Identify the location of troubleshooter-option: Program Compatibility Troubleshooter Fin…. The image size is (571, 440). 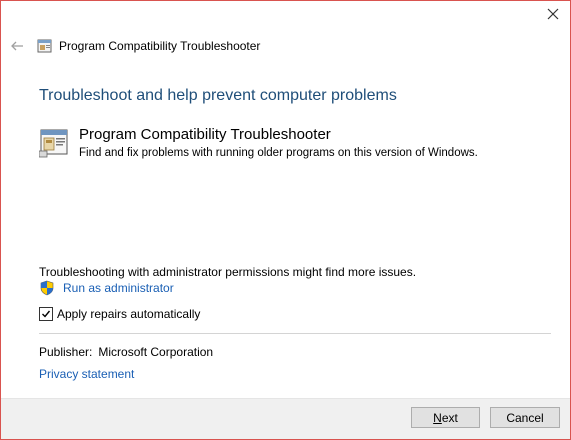
(258, 143).